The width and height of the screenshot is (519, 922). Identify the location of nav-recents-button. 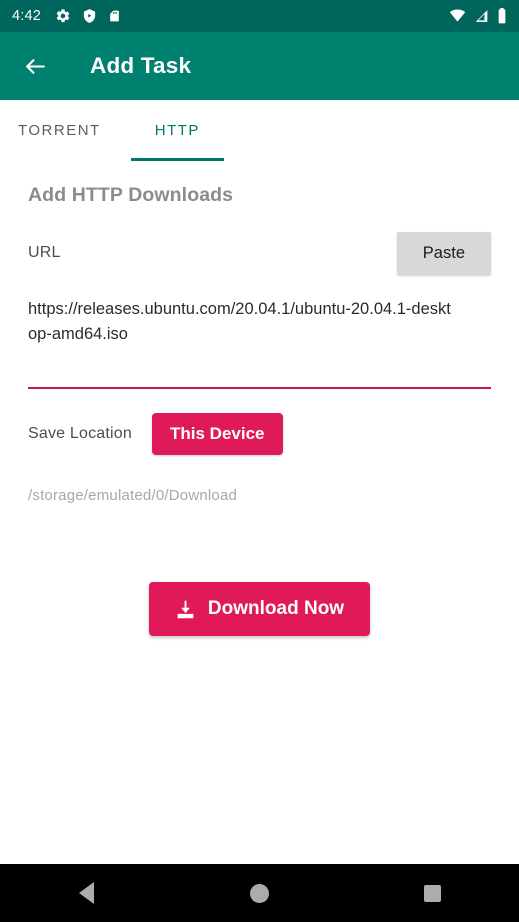
(433, 893).